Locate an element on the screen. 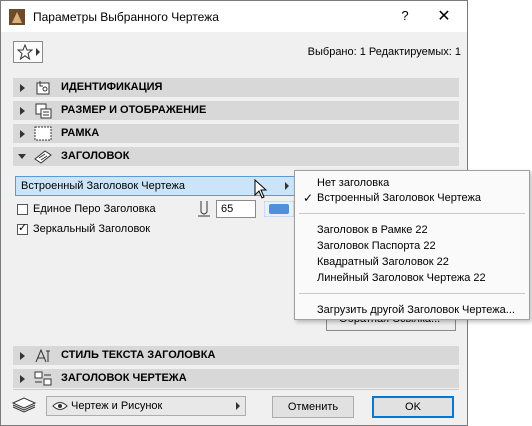 This screenshot has height=426, width=532. section-label: СТИЛЬ ТЕКСТА ЗАГОЛОВКА is located at coordinates (138, 355).